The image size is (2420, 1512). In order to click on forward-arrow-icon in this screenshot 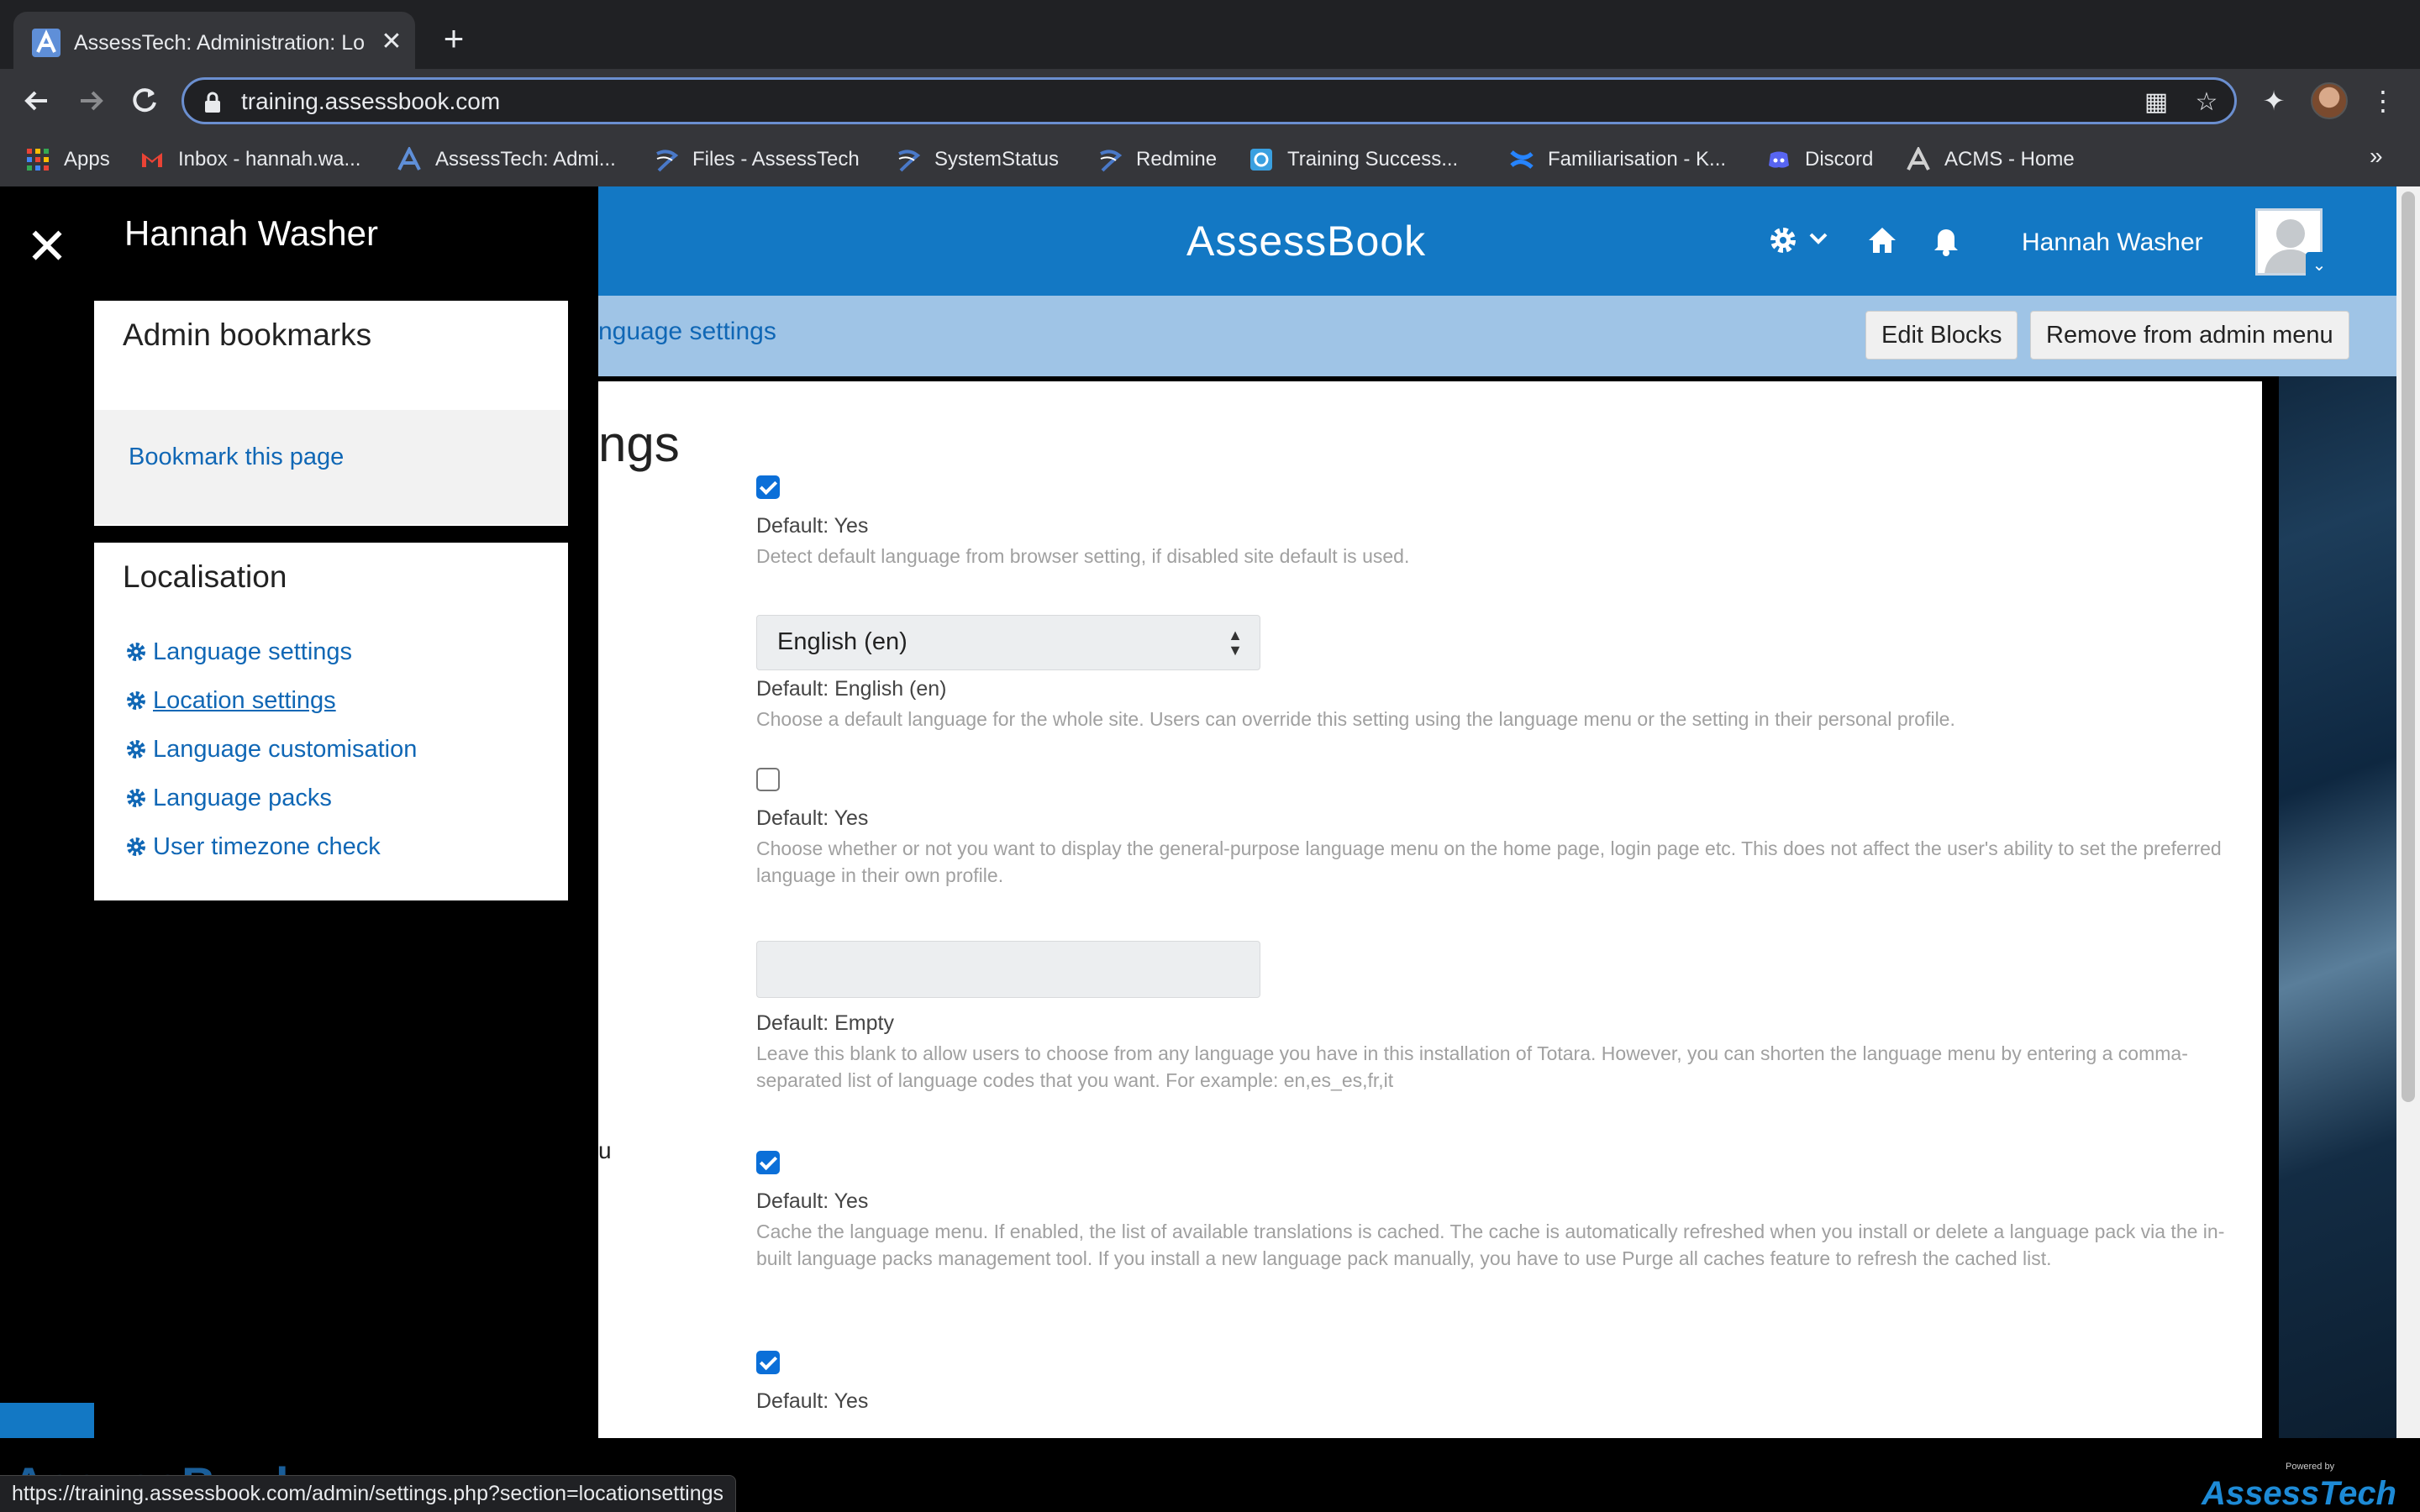, I will do `click(92, 101)`.